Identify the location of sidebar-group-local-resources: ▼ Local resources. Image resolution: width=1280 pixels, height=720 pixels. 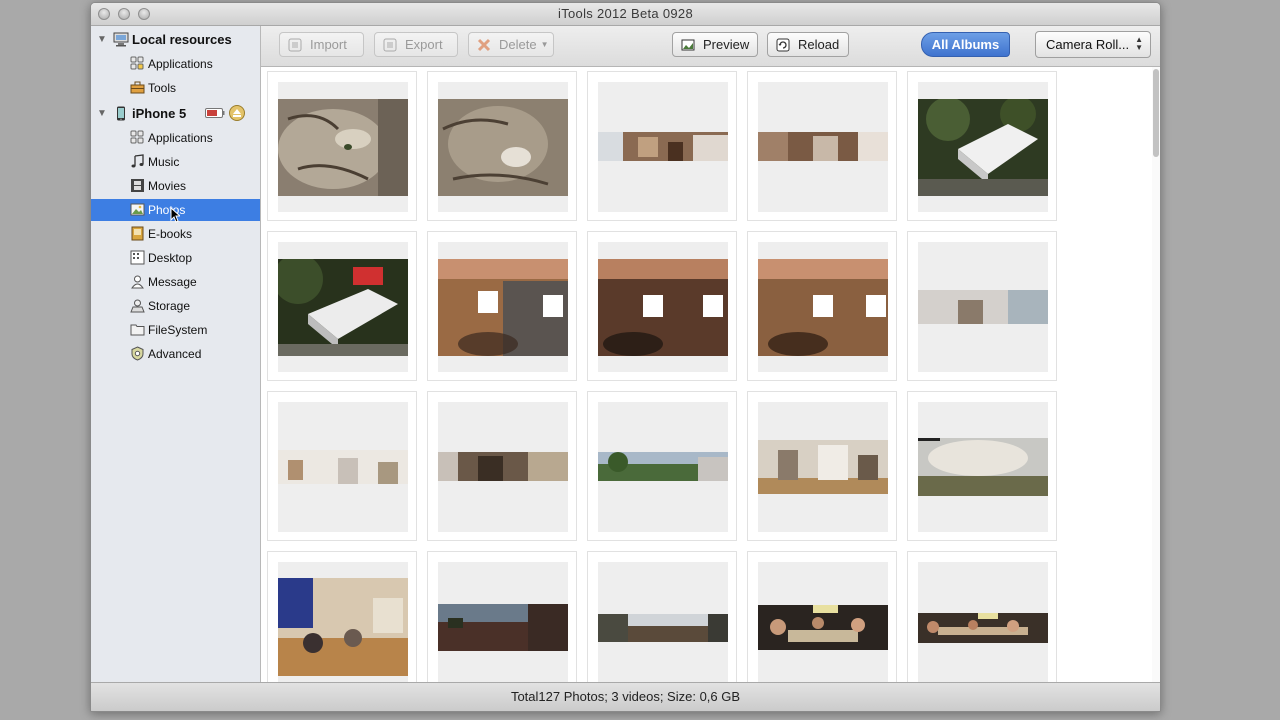
(175, 40).